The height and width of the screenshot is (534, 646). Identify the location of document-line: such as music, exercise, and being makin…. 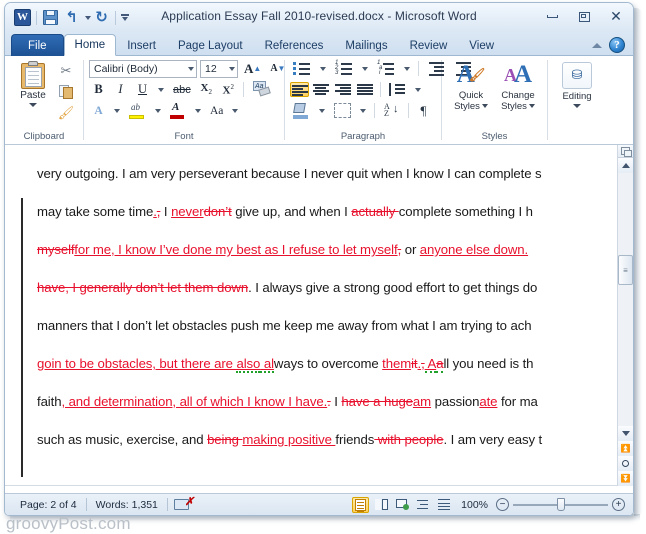
(327, 440).